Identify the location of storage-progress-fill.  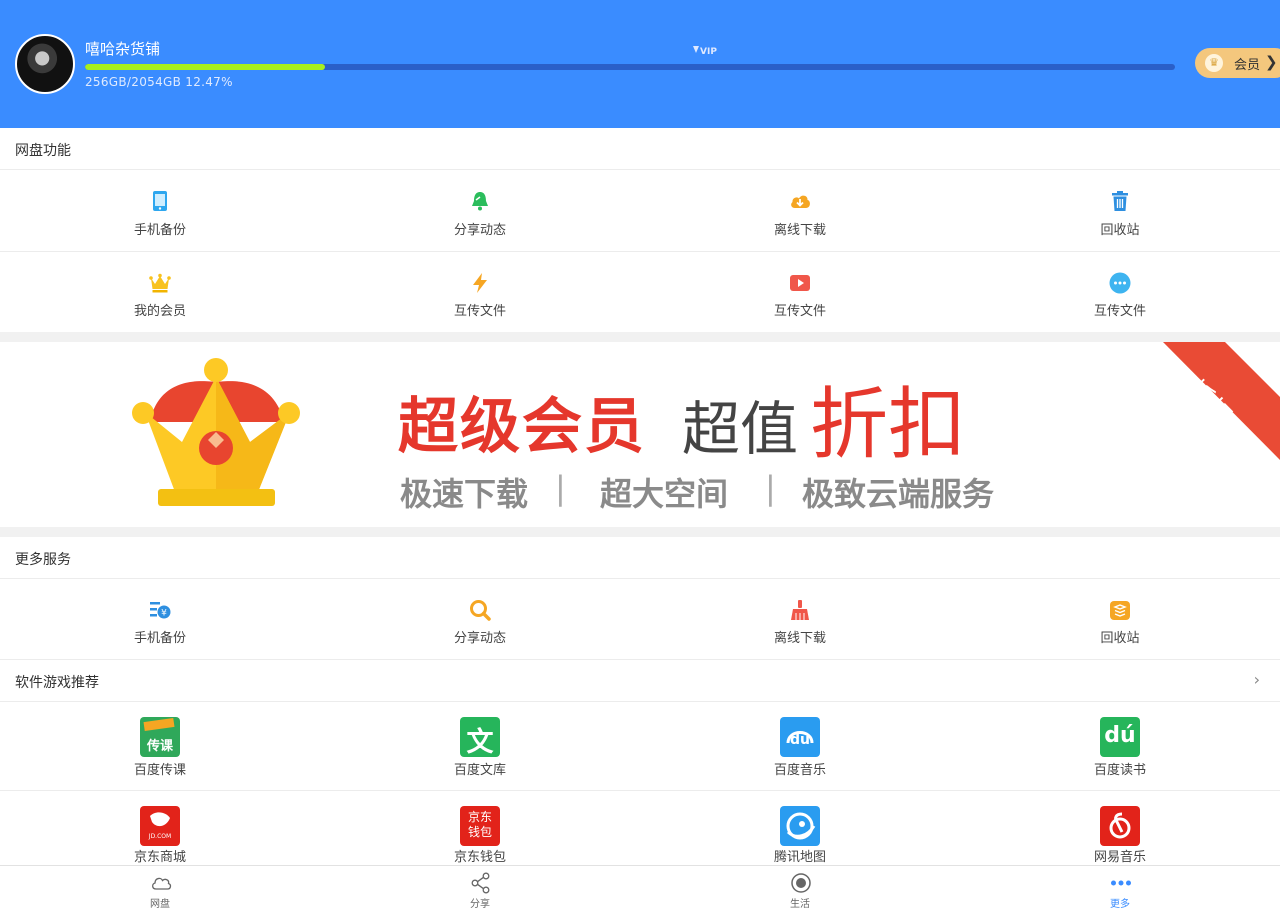
(205, 67).